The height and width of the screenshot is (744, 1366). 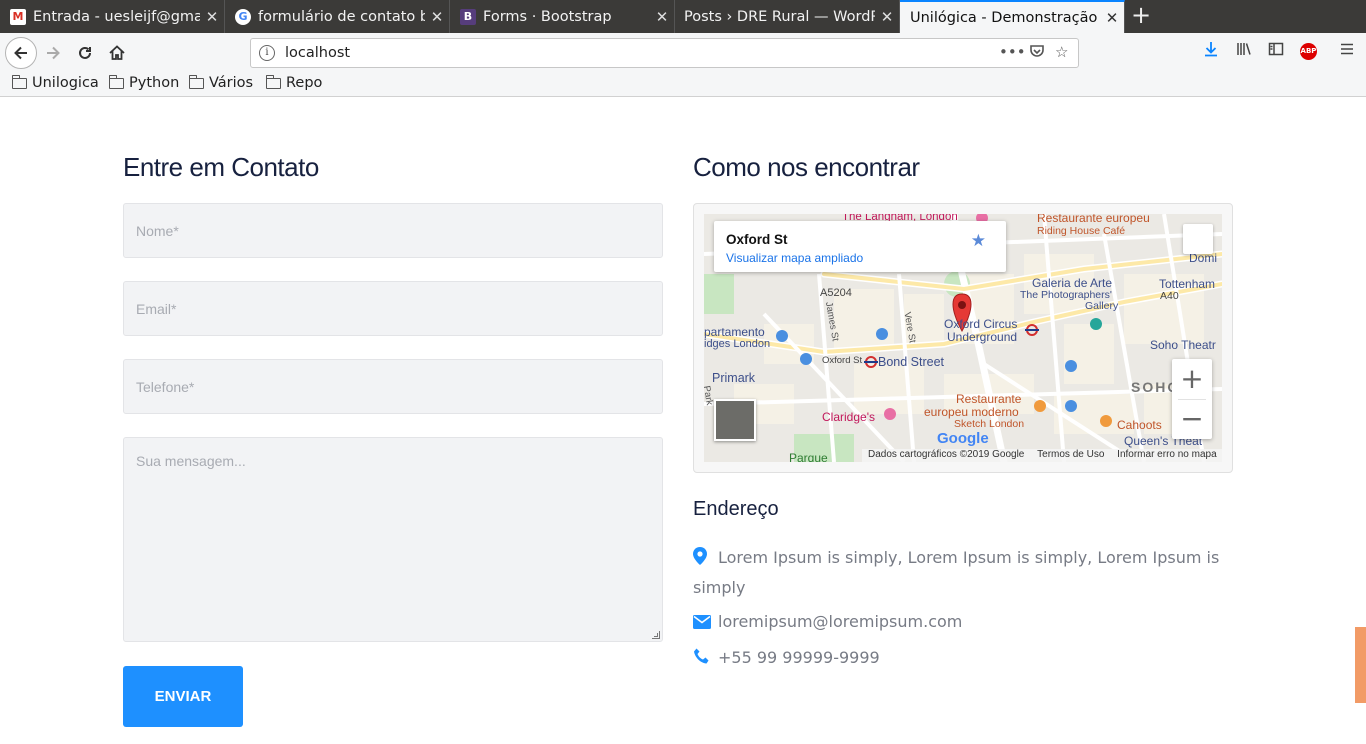 I want to click on page-actions-icon: •••, so click(x=1012, y=52).